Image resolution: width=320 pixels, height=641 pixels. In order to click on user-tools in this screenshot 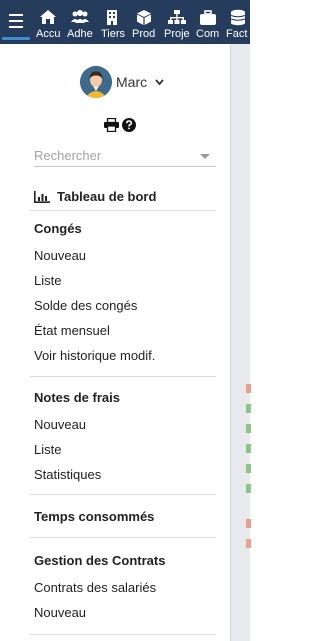, I will do `click(121, 125)`.